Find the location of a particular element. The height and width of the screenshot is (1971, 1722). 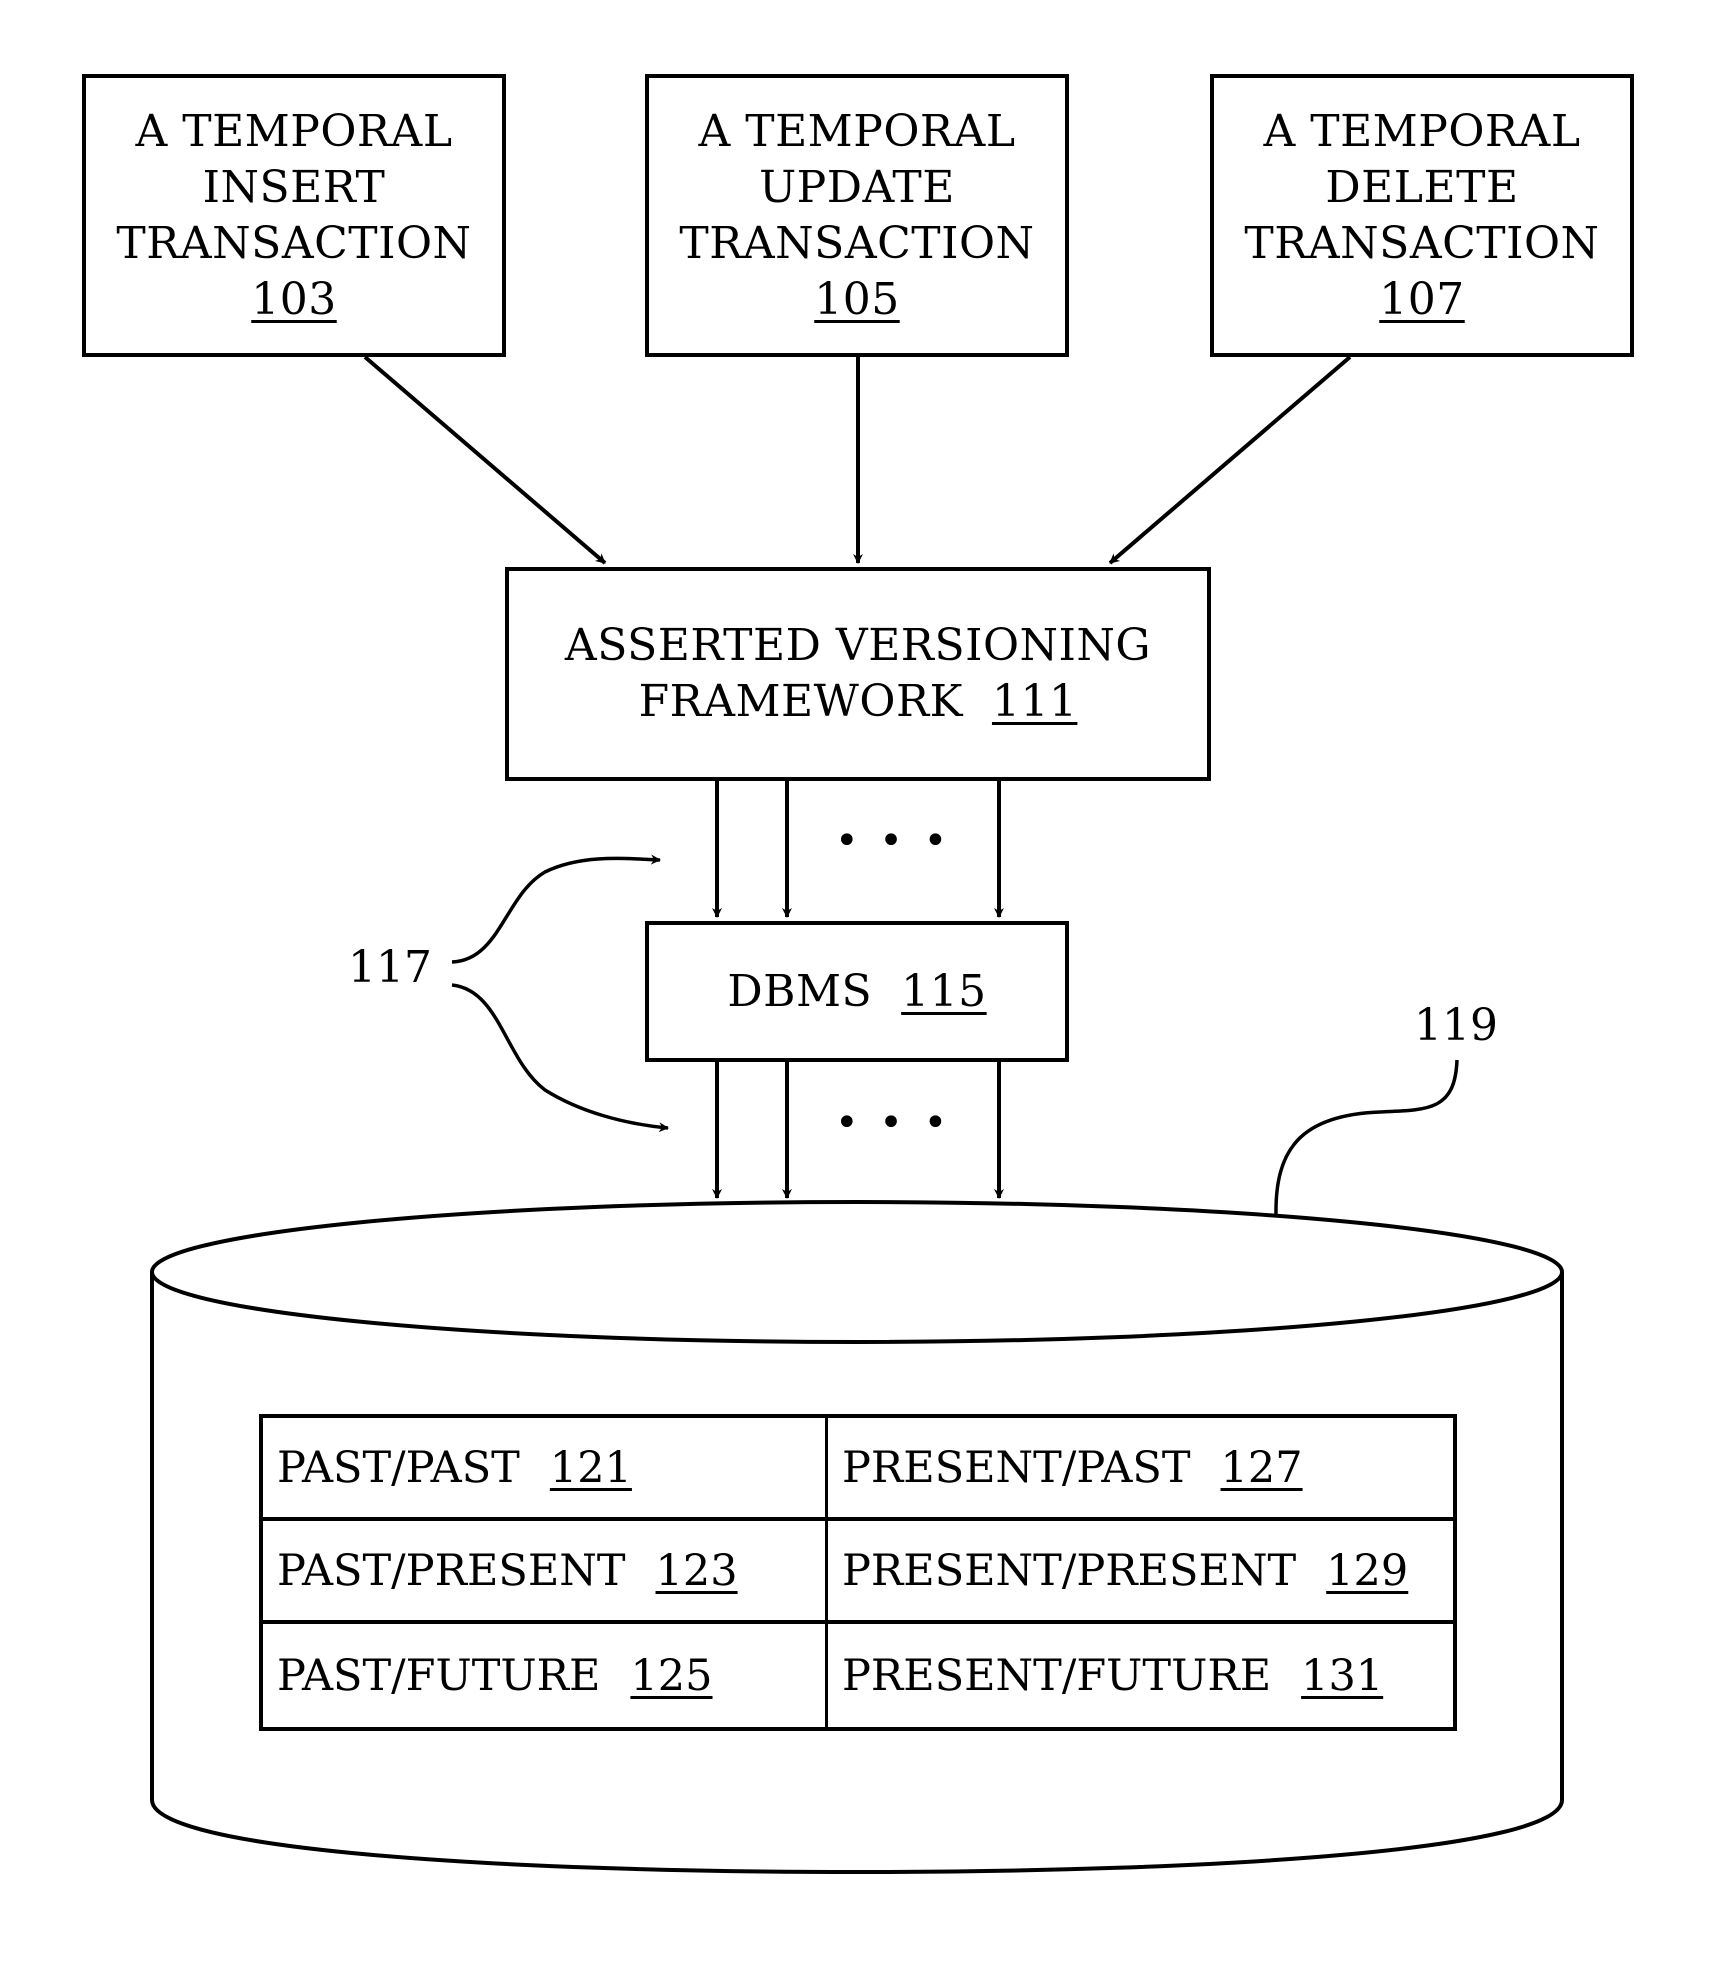

table-cell-past-present: PAST/PRESENT 123 is located at coordinates (545, 1572).